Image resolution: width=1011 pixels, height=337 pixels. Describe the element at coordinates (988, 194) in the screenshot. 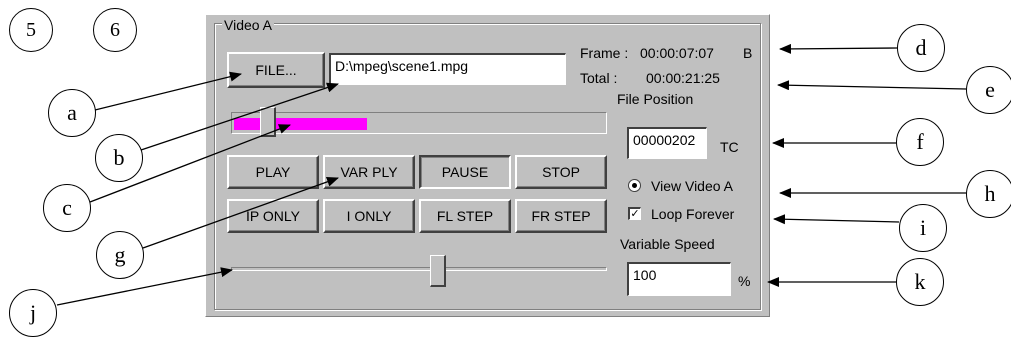

I see `callout-h: h` at that location.